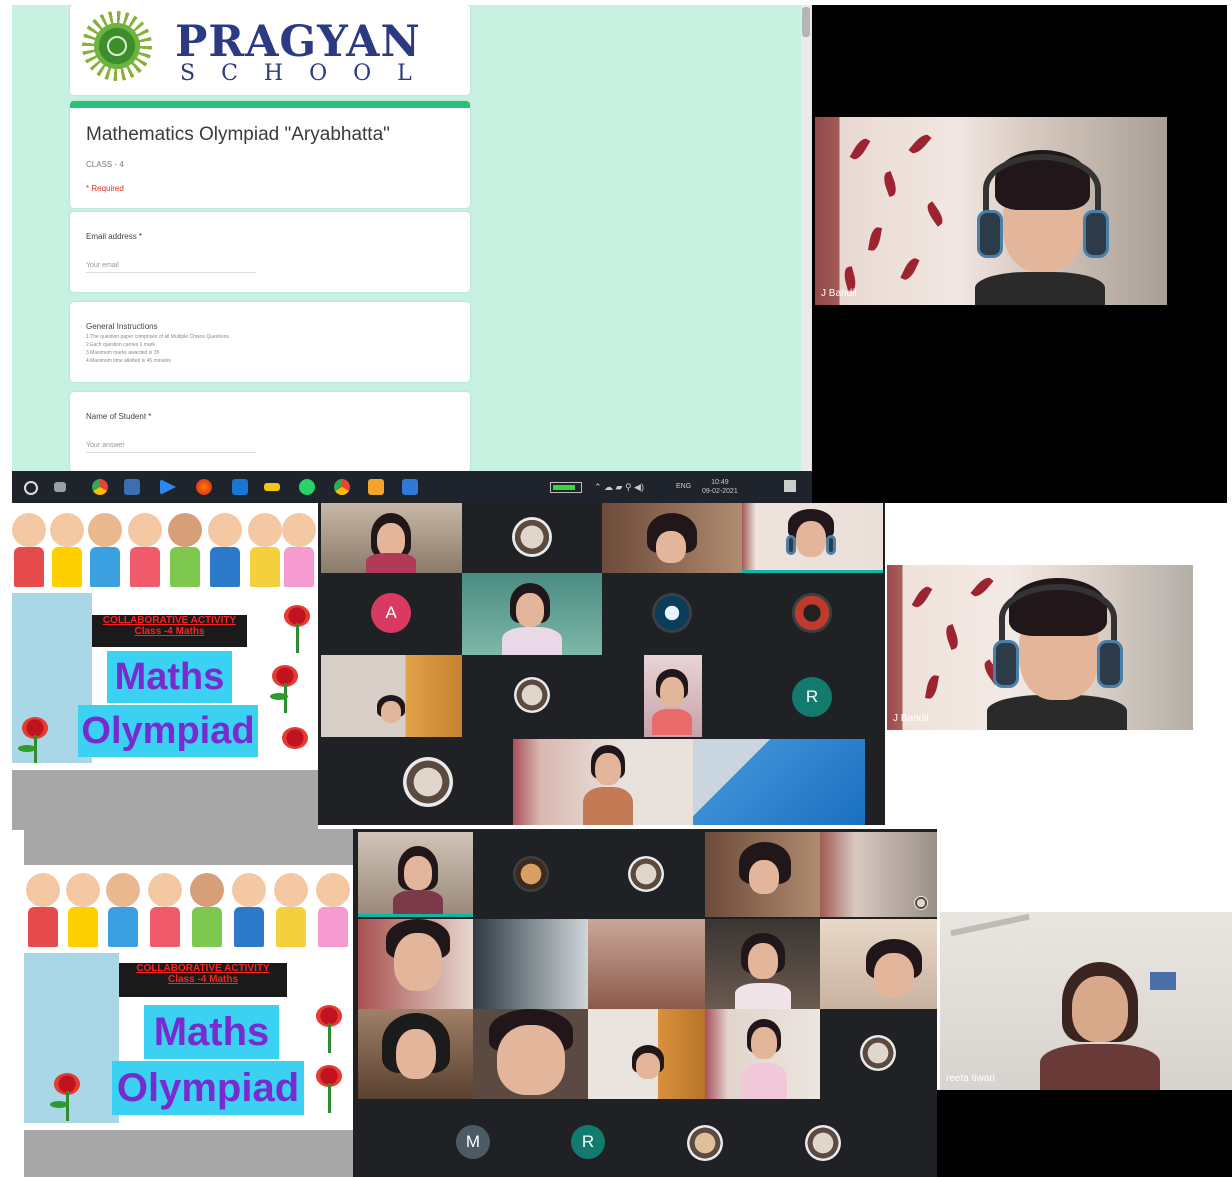 The width and height of the screenshot is (1232, 1177). What do you see at coordinates (806, 22) in the screenshot?
I see `scroll-thumb` at bounding box center [806, 22].